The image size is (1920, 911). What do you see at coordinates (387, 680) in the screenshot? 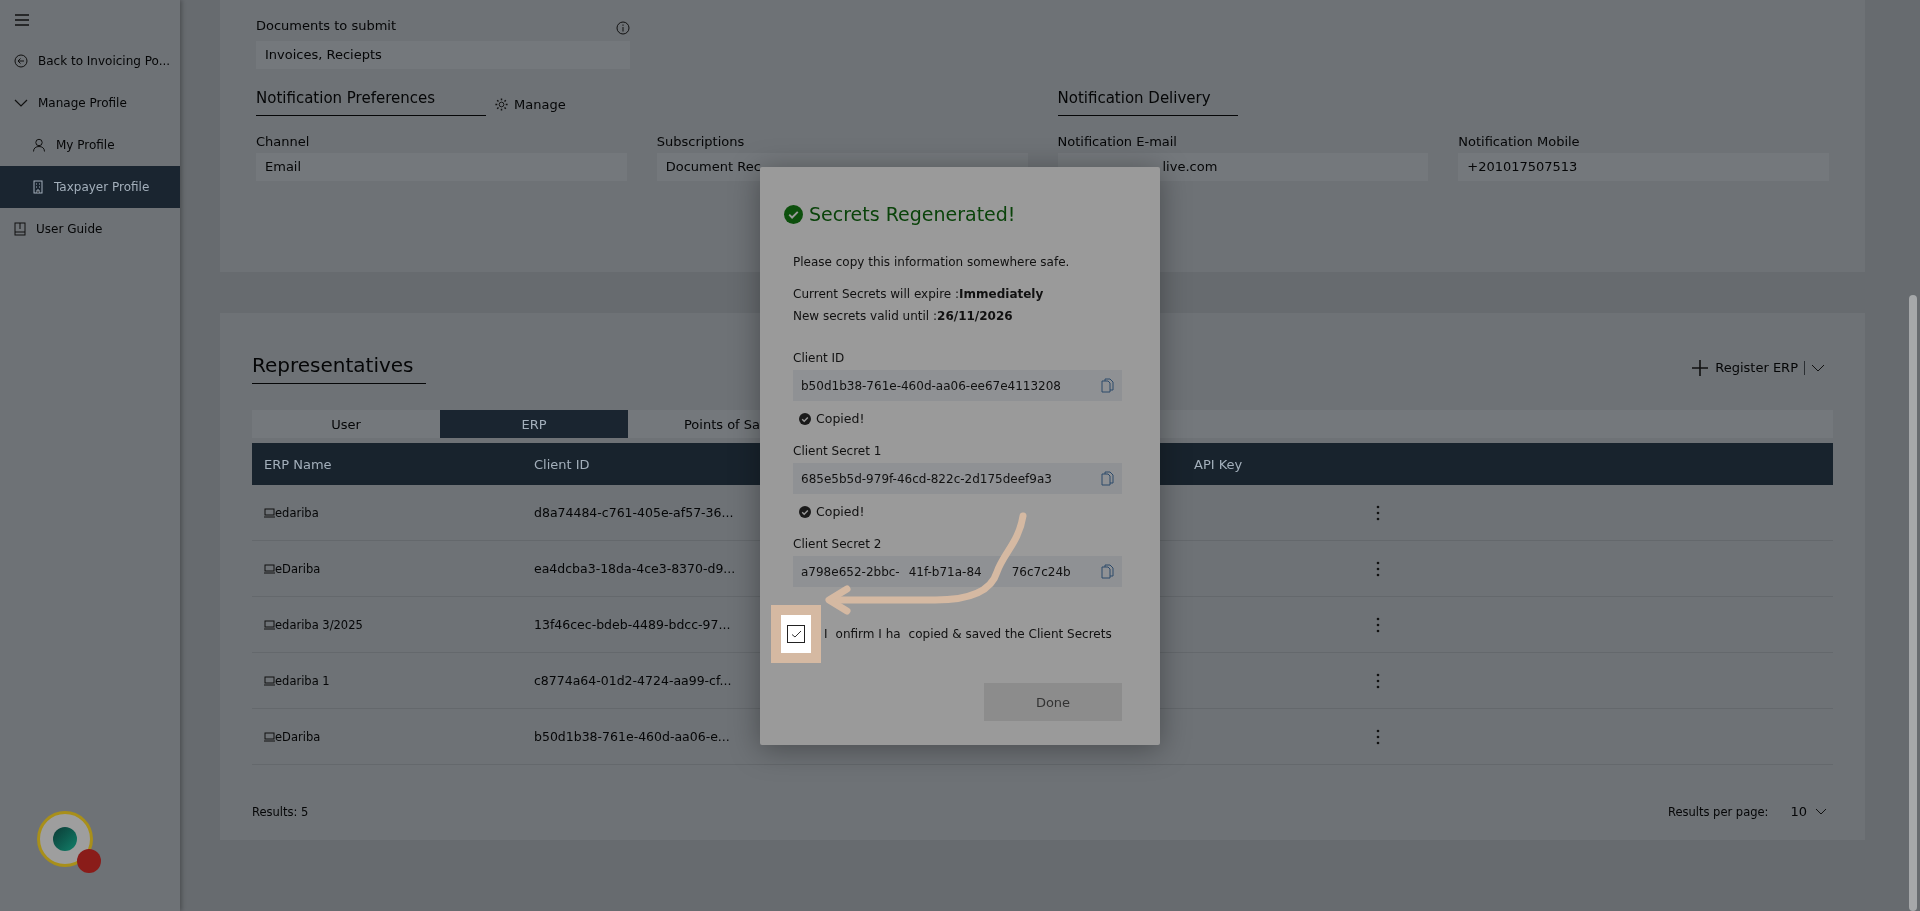
I see `table-cell: edariba 1` at bounding box center [387, 680].